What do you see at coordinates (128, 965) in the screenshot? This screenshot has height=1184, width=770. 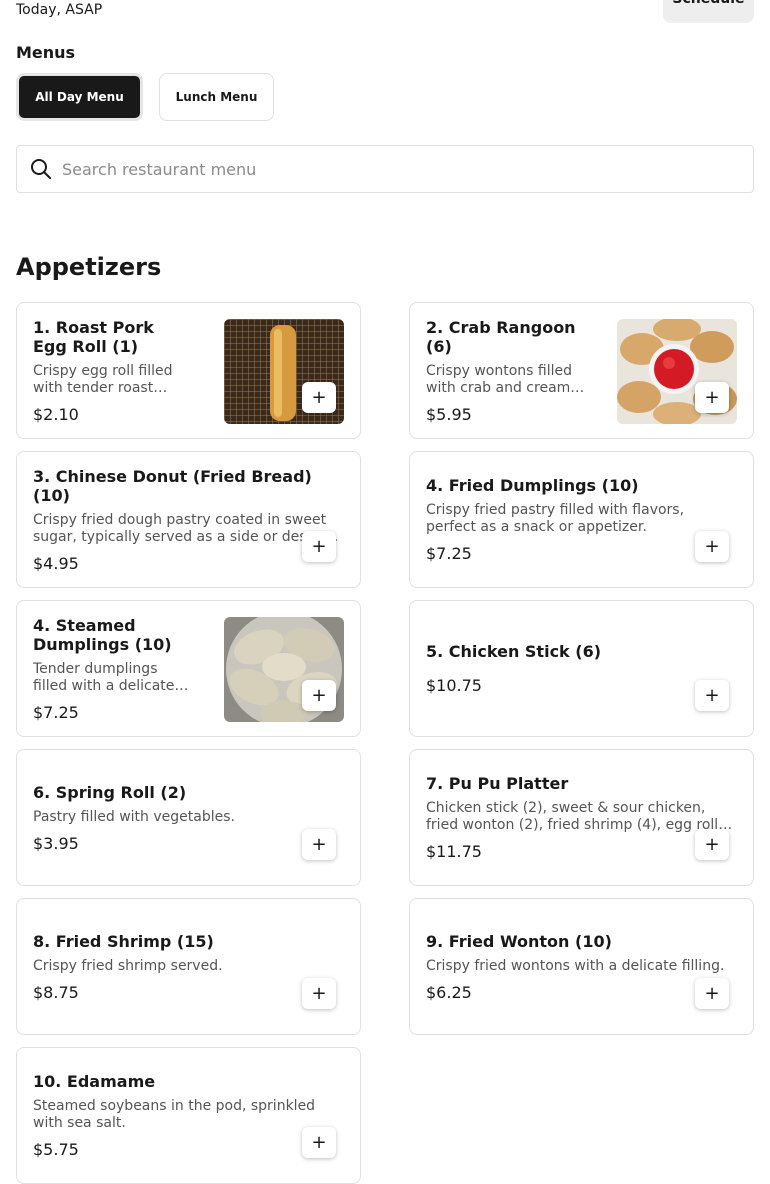 I see `item-description: Crispy fried shrimp served.` at bounding box center [128, 965].